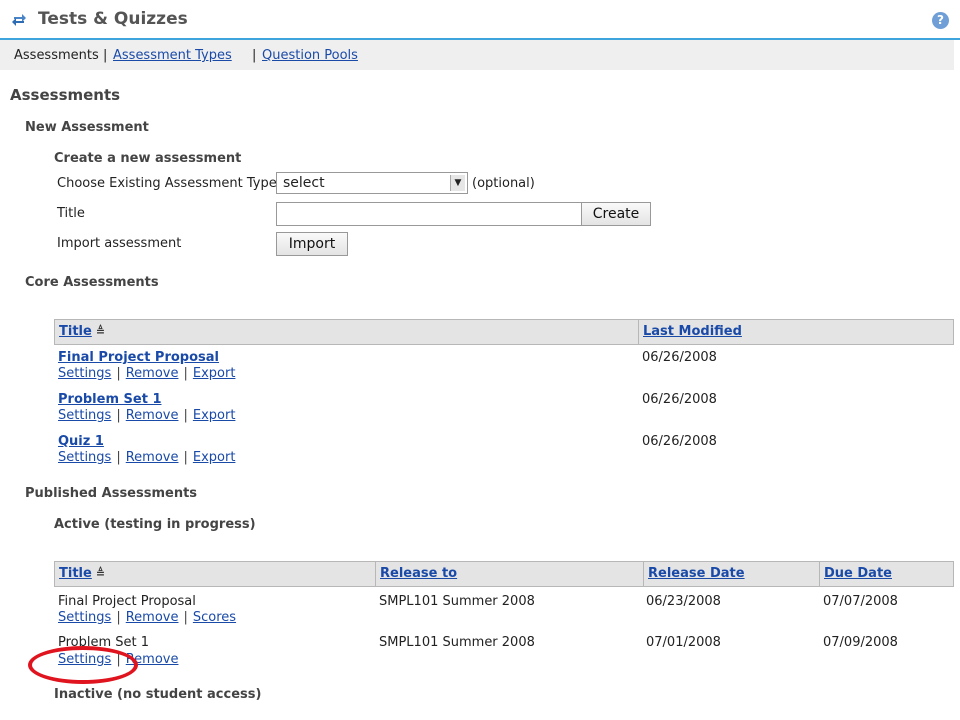 This screenshot has height=720, width=960. What do you see at coordinates (113, 19) in the screenshot?
I see `tool-title: Tests & Quizzes` at bounding box center [113, 19].